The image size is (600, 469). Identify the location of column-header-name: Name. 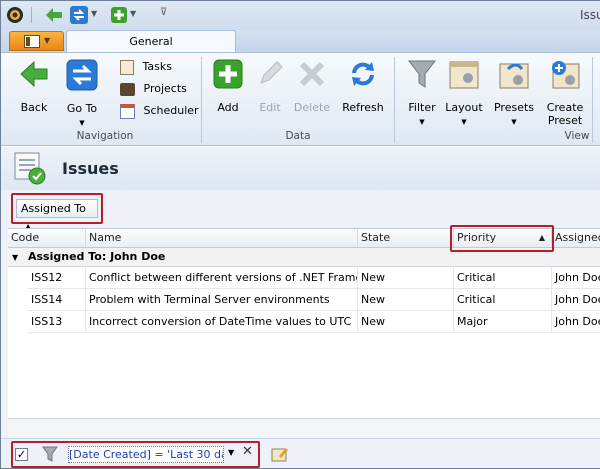
(222, 238).